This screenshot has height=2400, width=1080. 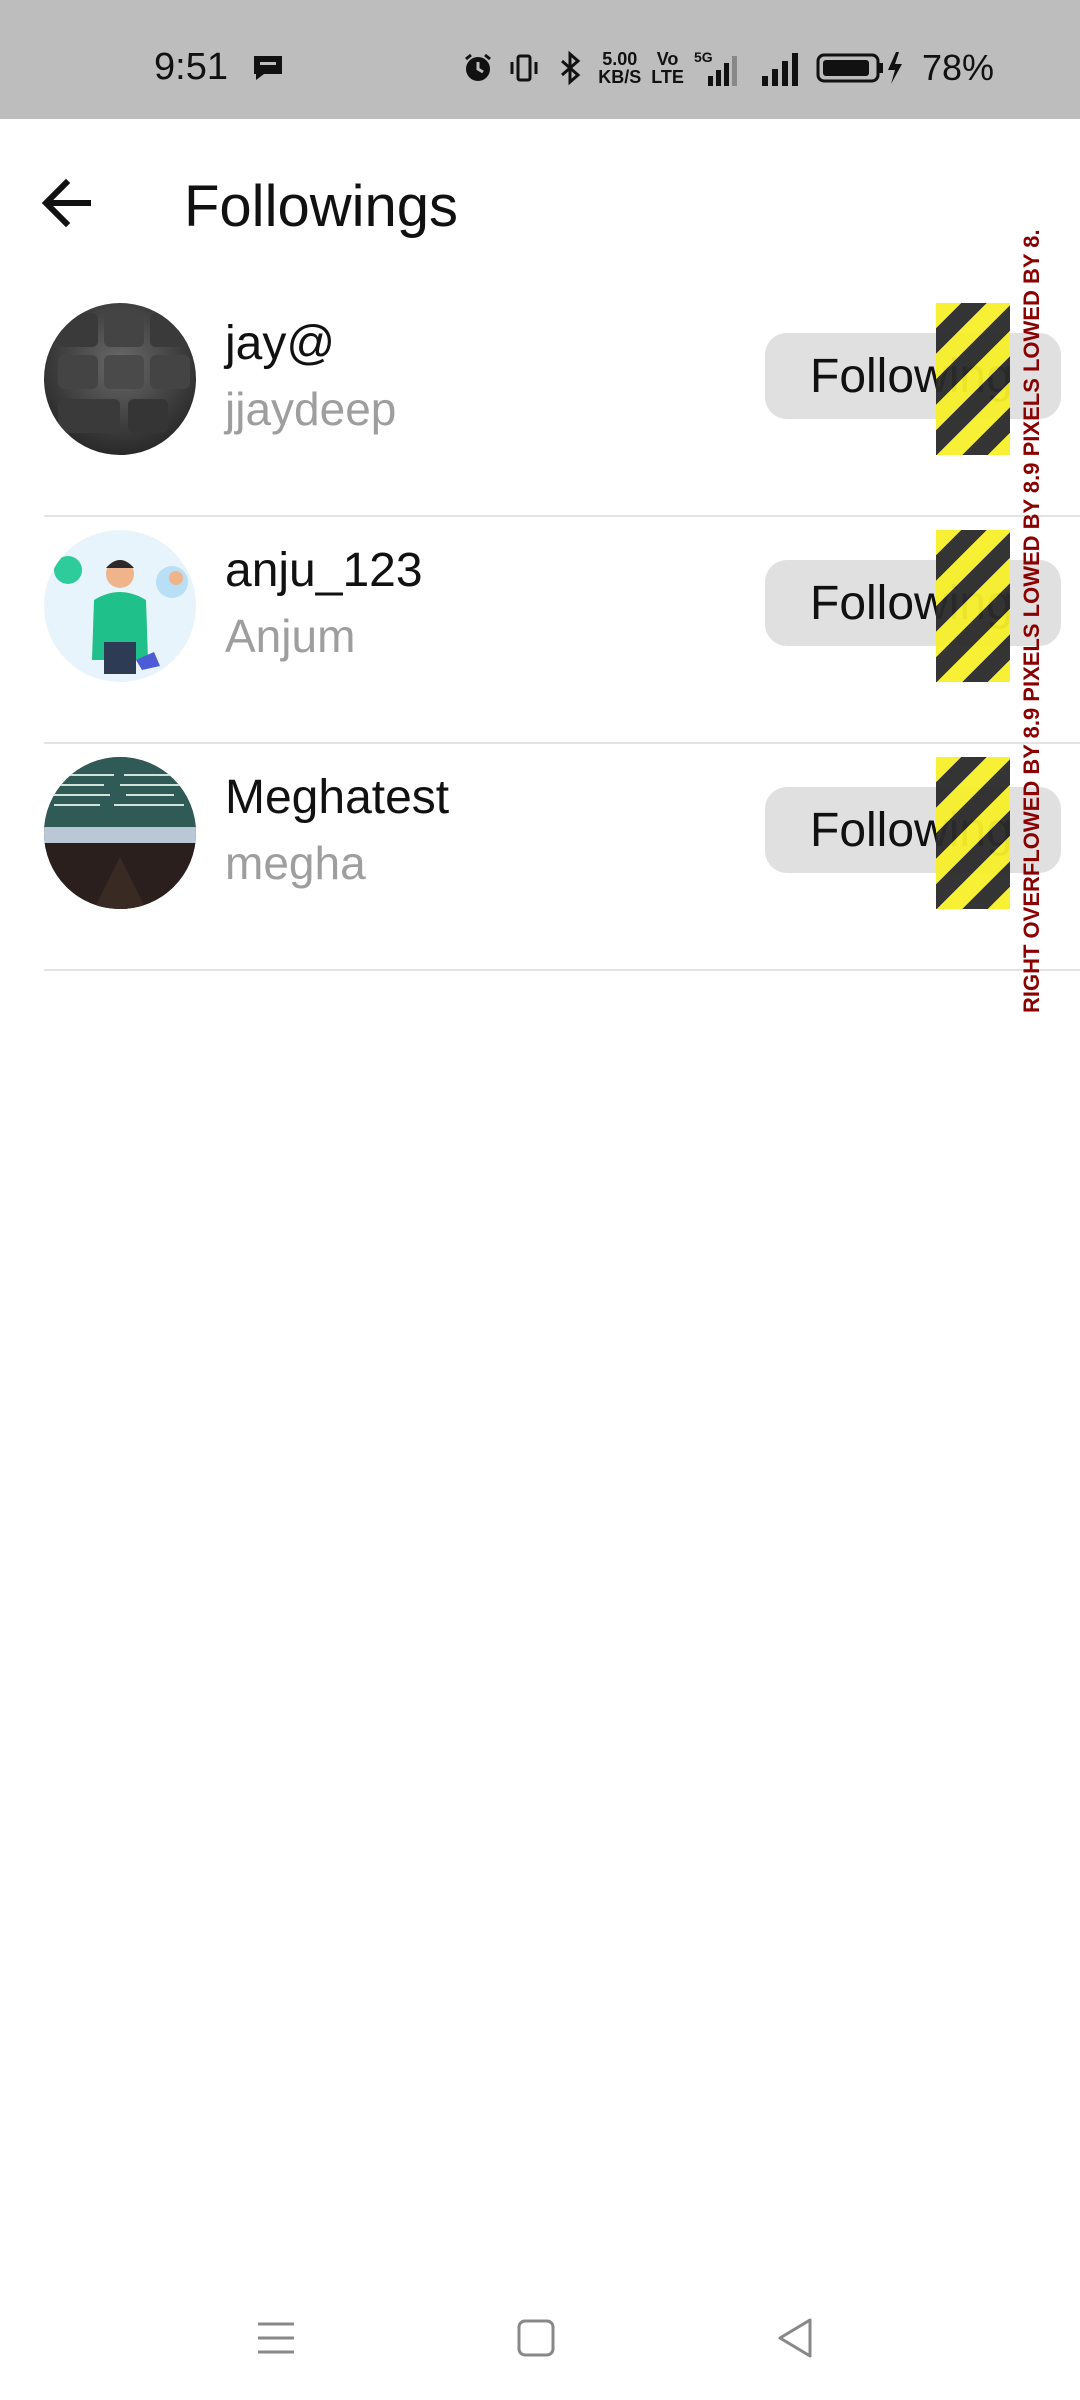 I want to click on system-nav-bar, so click(x=540, y=2340).